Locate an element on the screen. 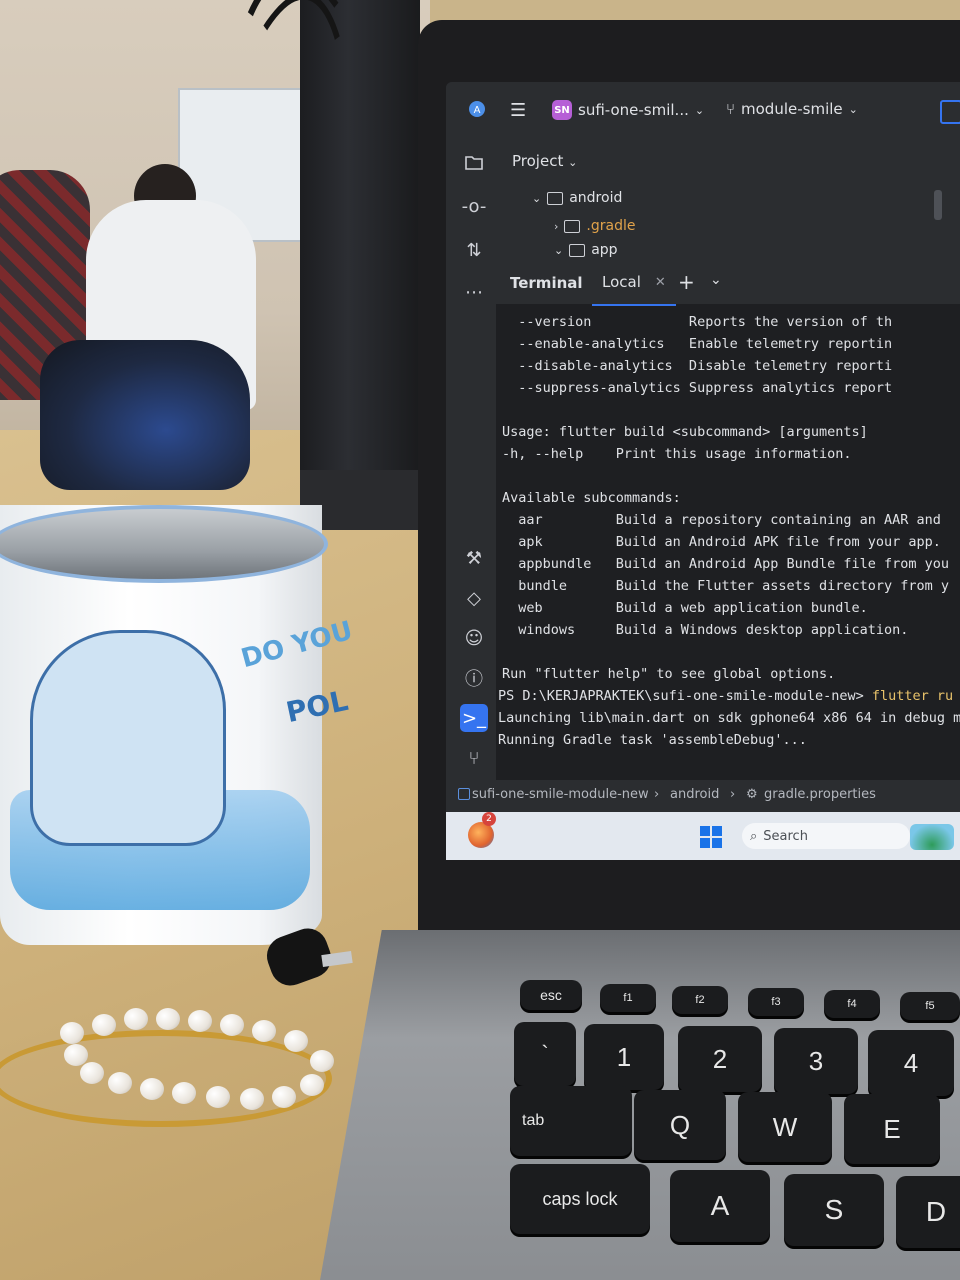 The width and height of the screenshot is (960, 1280). more-icon: ⋯ is located at coordinates (474, 292).